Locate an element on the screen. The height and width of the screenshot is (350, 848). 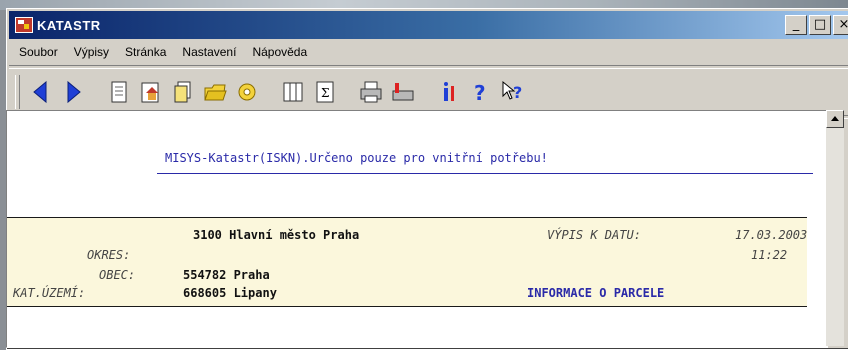
menu-bar: Soubor Výpisy Stránka Nastavení Nápověda is located at coordinates (428, 52).